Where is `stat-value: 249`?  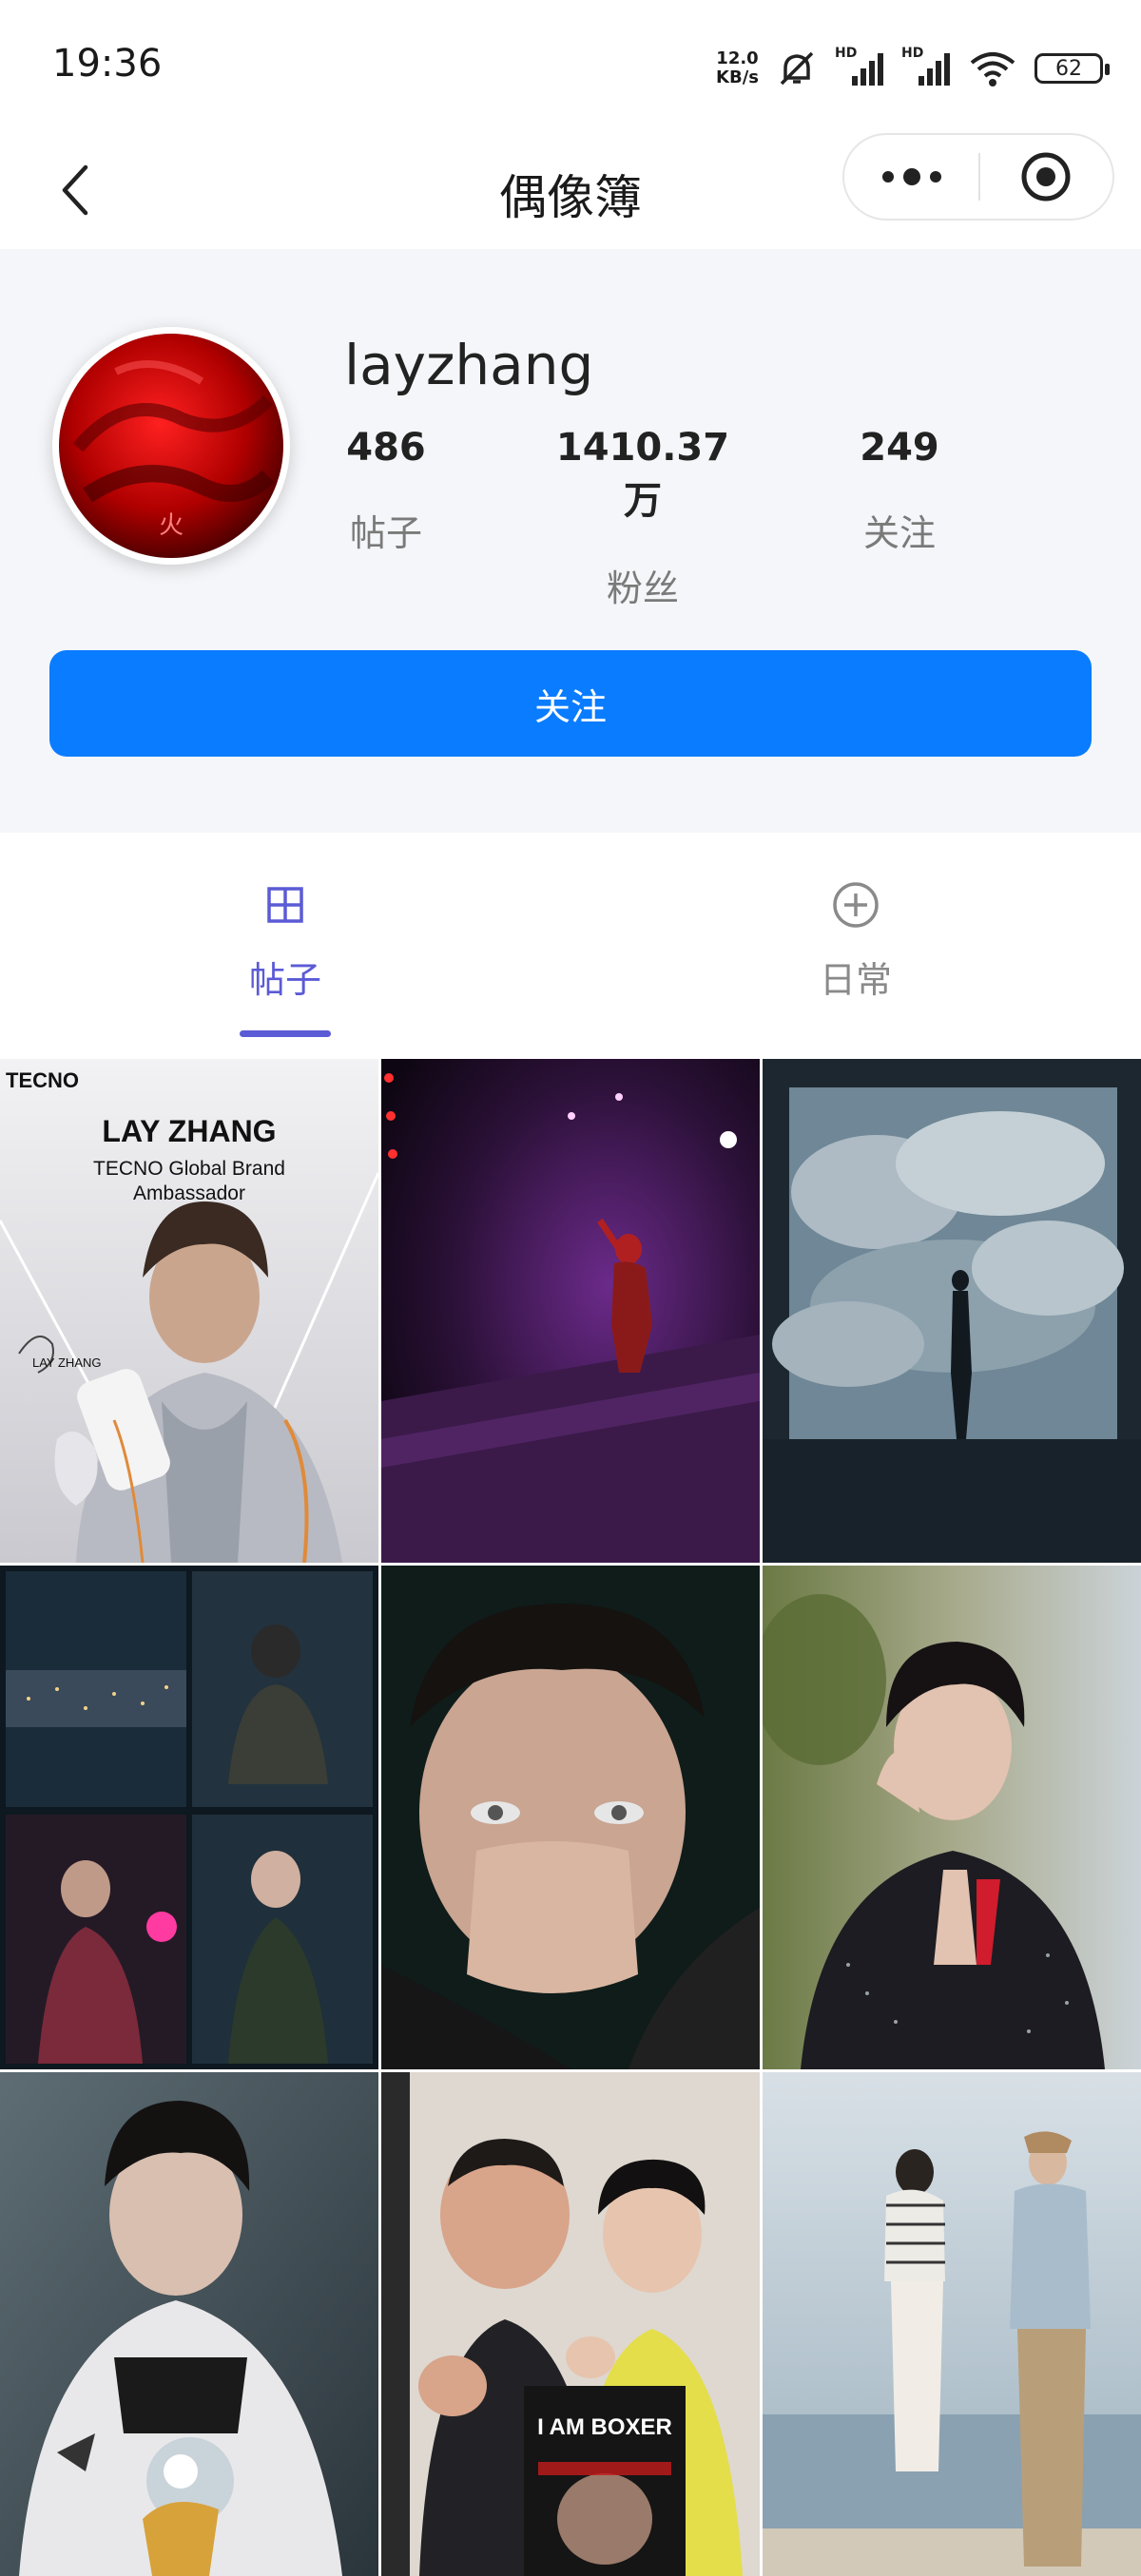
stat-value: 249 is located at coordinates (899, 448).